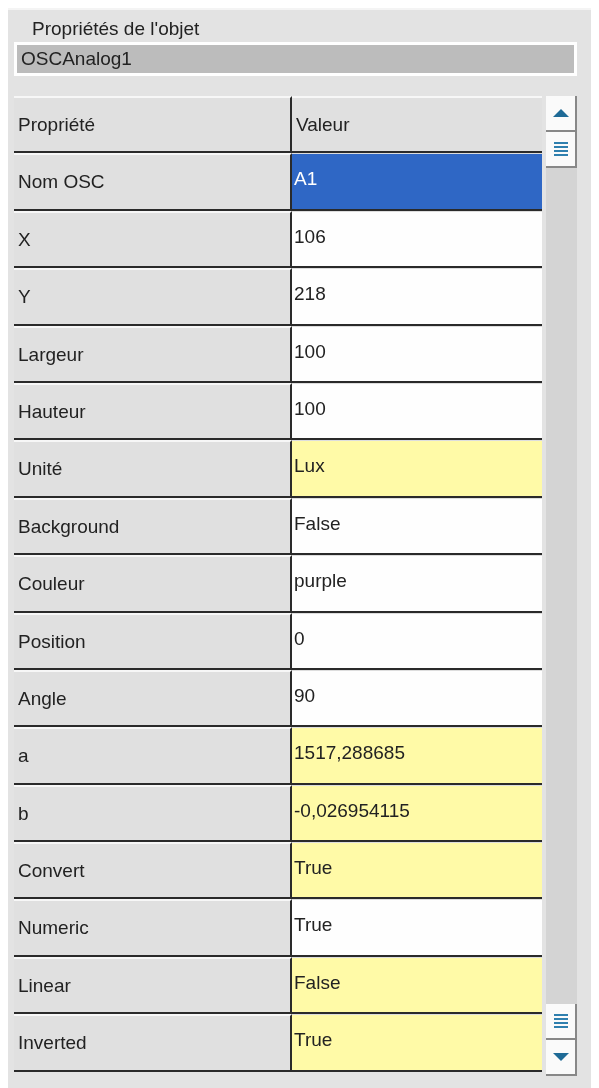  What do you see at coordinates (417, 583) in the screenshot?
I see `value-cell: purple` at bounding box center [417, 583].